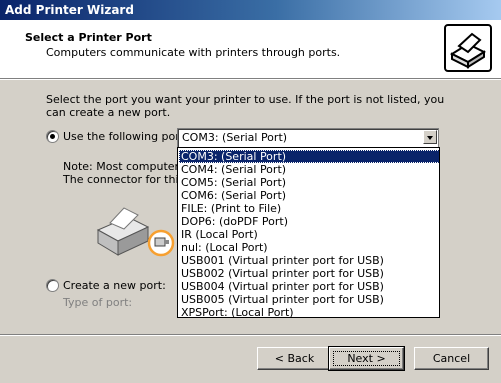 This screenshot has width=501, height=383. I want to click on port-option: COM4: (Serial Port), so click(309, 169).